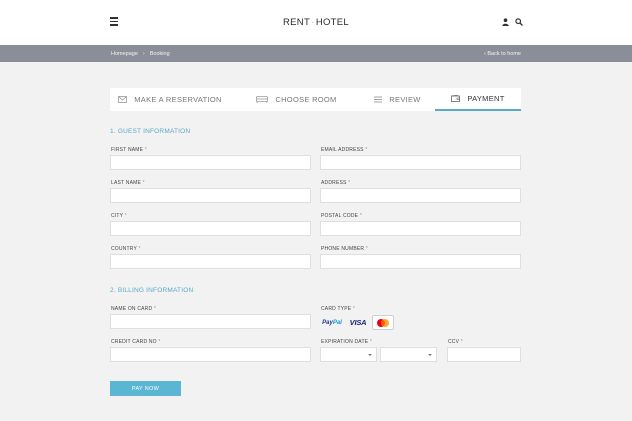 This screenshot has height=421, width=632. What do you see at coordinates (114, 21) in the screenshot?
I see `menu-icon` at bounding box center [114, 21].